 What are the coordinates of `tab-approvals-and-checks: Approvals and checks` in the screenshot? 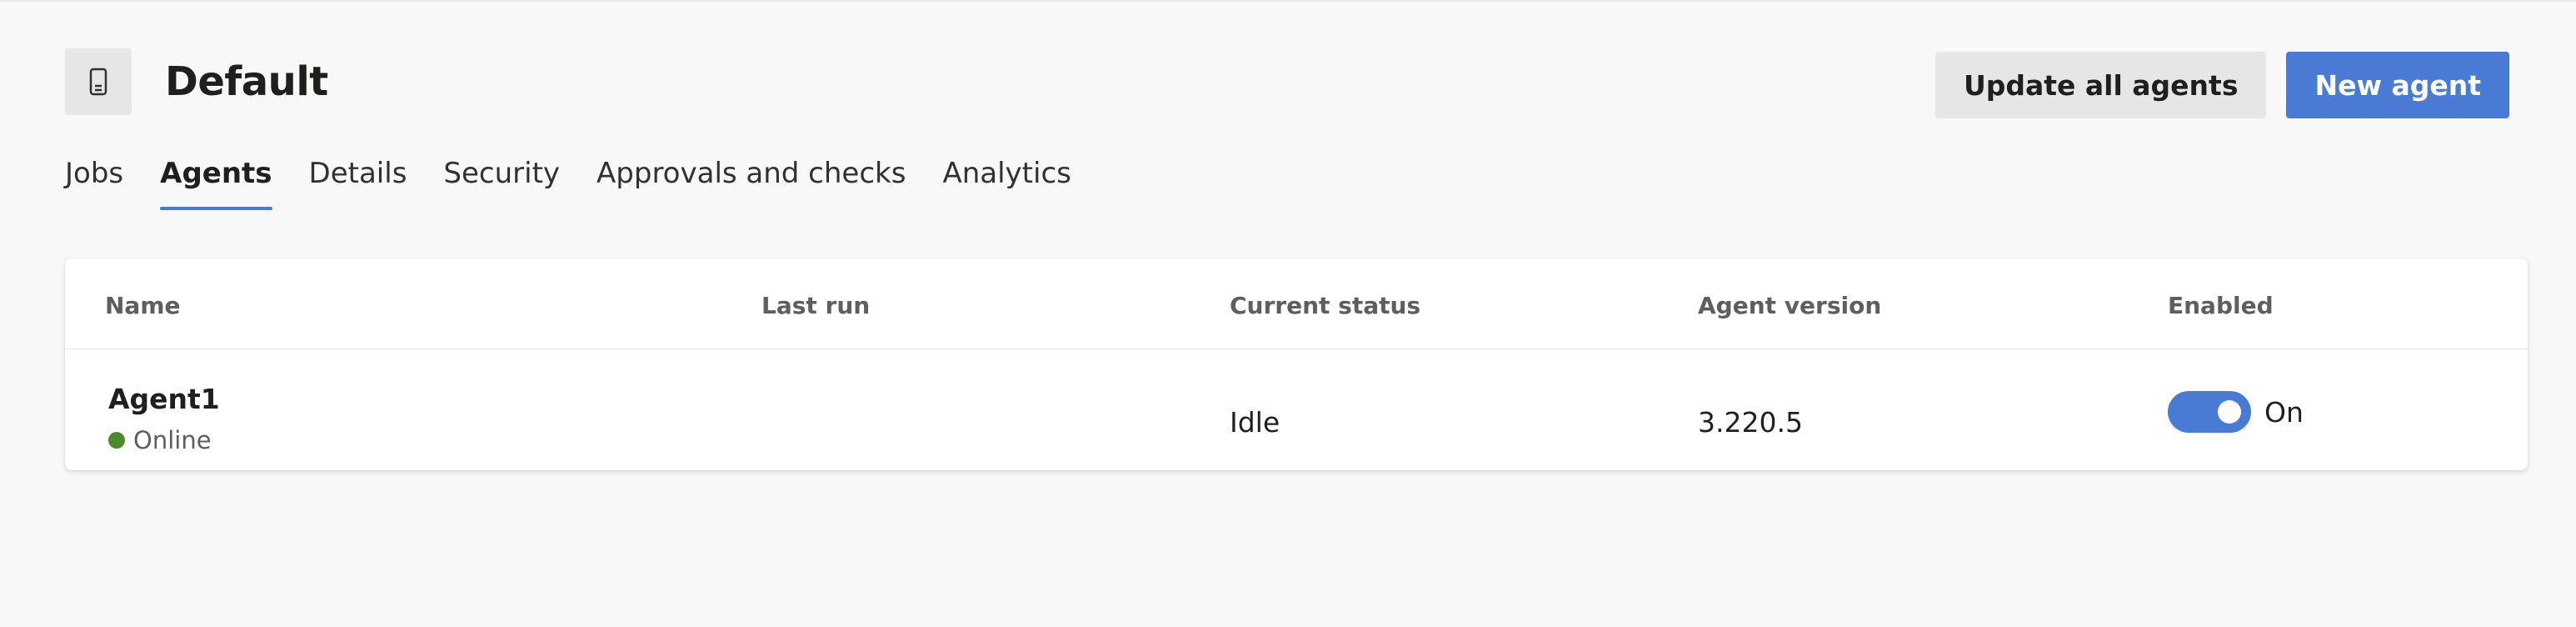 It's located at (751, 183).